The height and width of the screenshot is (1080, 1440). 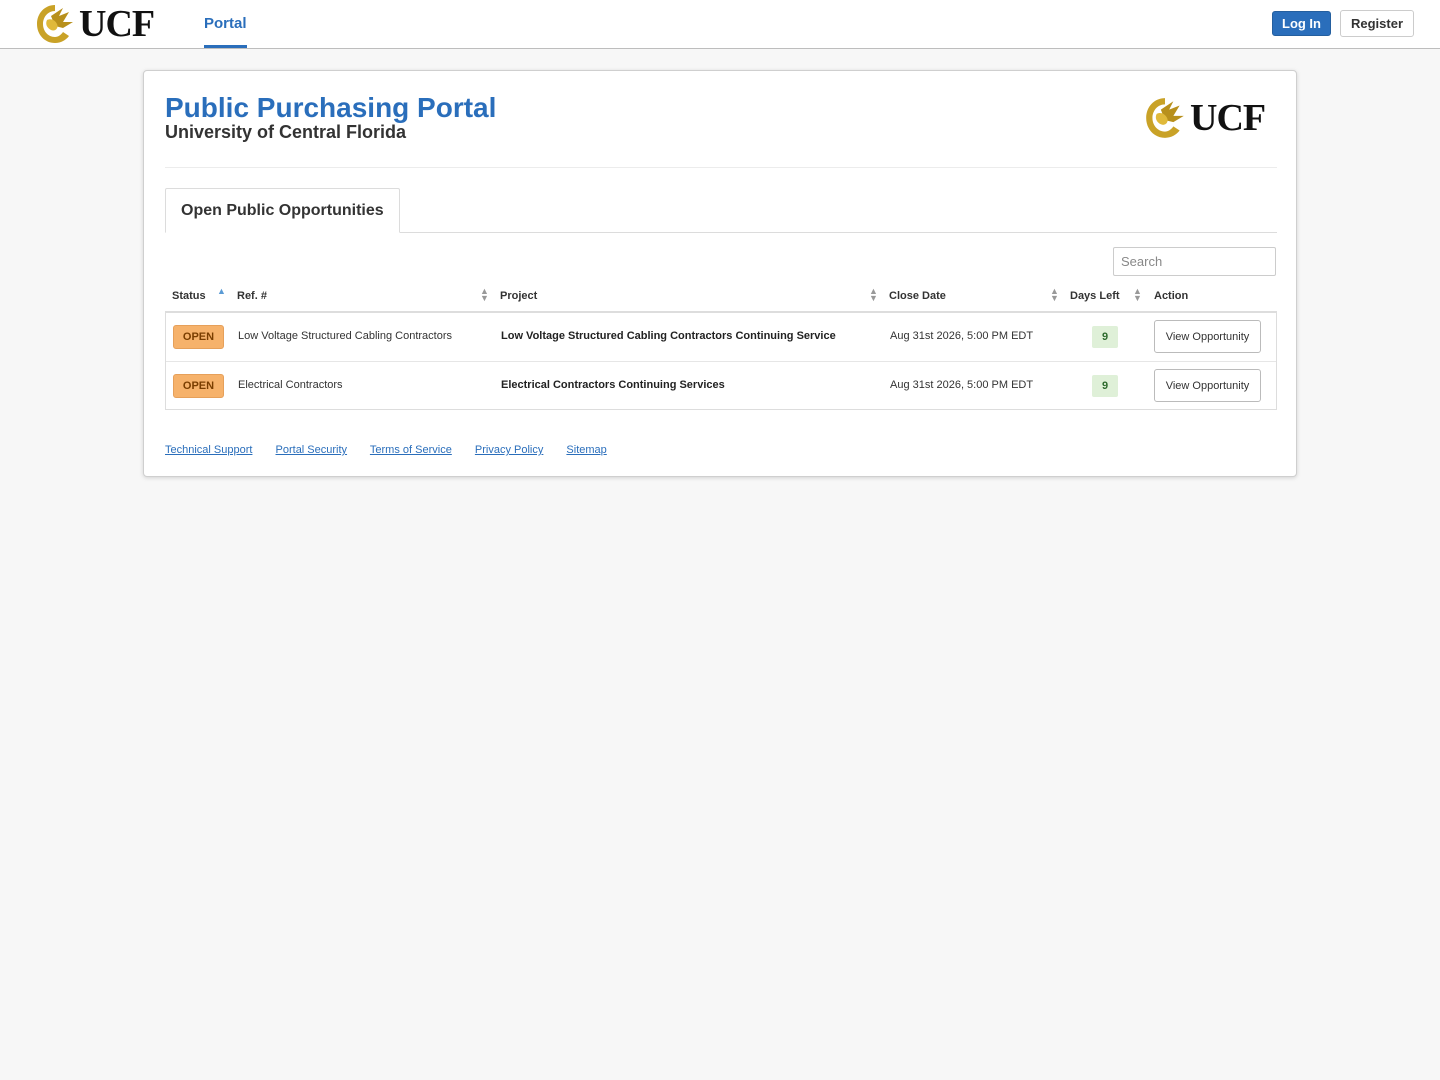 What do you see at coordinates (221, 291) in the screenshot?
I see `sort-ascending-icon: ▲` at bounding box center [221, 291].